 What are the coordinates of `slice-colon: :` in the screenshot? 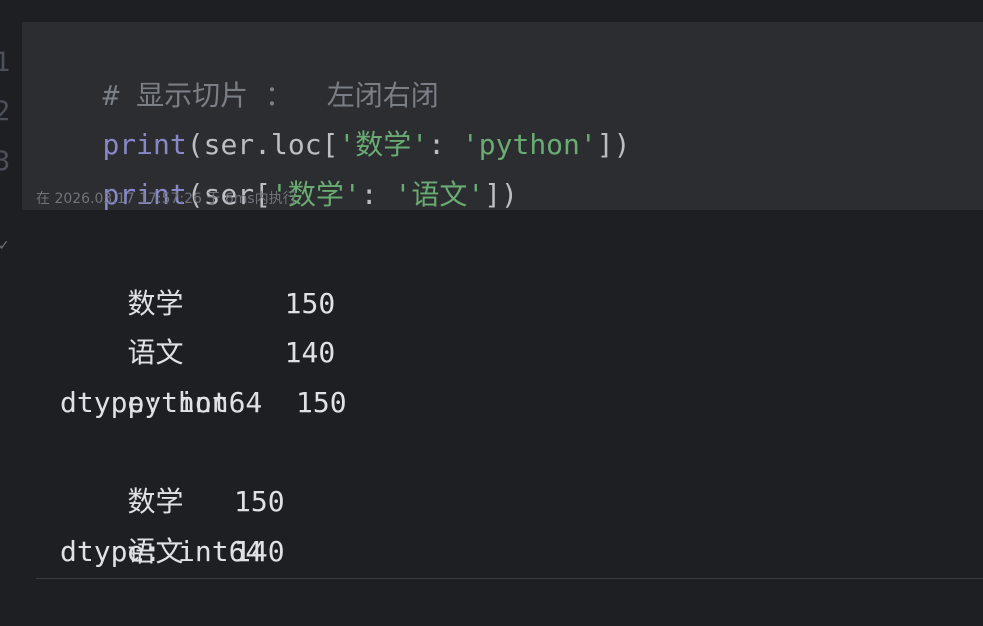 It's located at (377, 194).